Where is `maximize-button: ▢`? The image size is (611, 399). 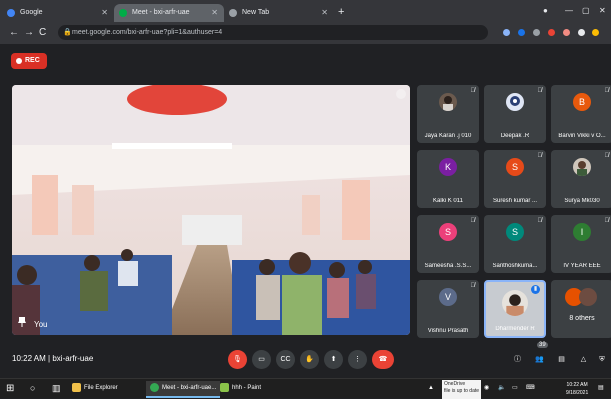
maximize-button: ▢ is located at coordinates (586, 11).